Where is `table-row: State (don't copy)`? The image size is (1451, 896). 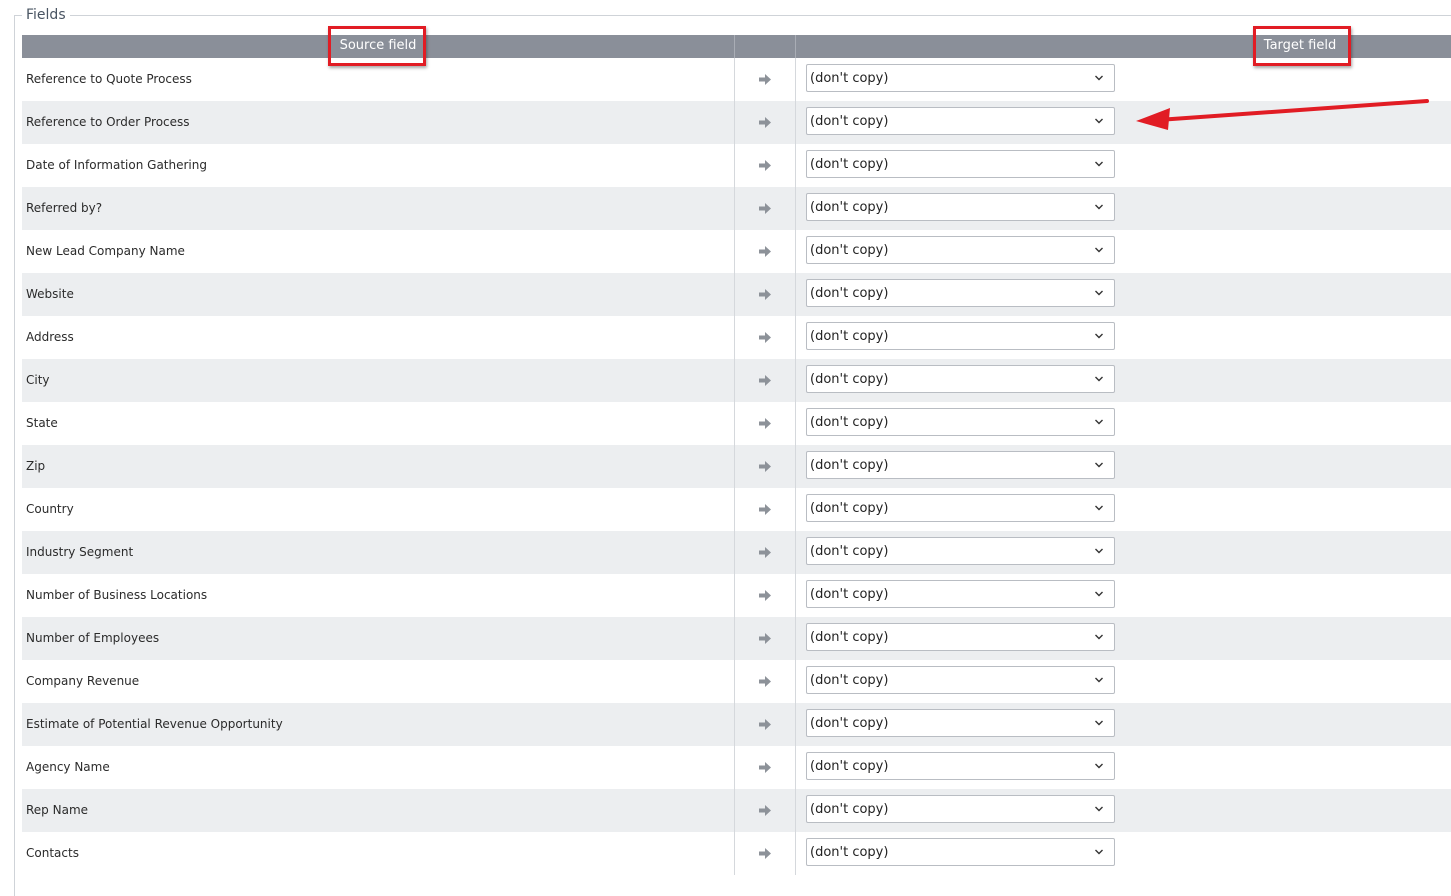 table-row: State (don't copy) is located at coordinates (736, 423).